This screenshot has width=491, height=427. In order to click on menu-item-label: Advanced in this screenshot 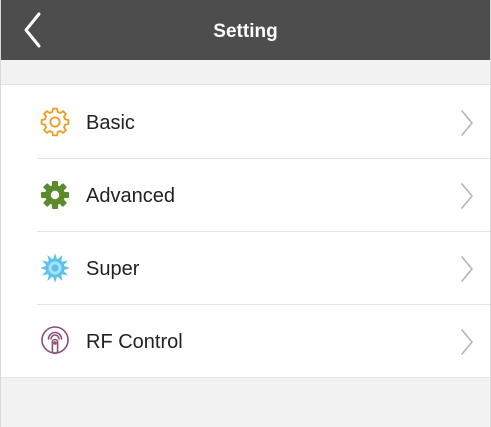, I will do `click(130, 196)`.